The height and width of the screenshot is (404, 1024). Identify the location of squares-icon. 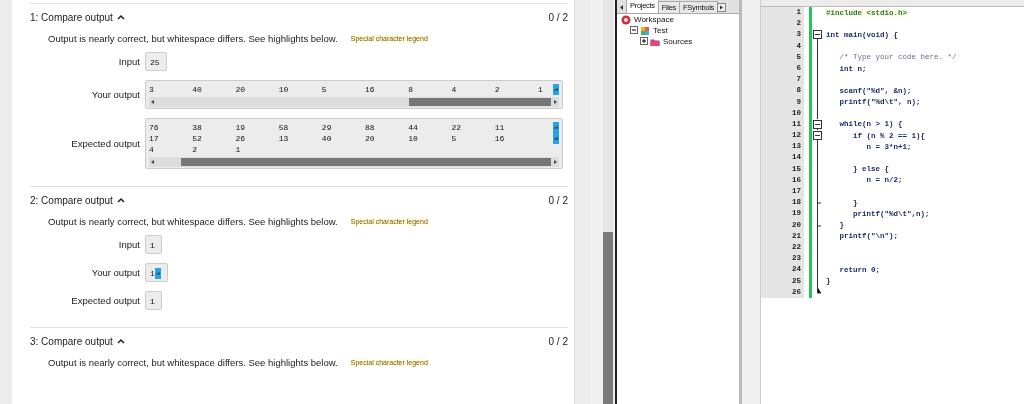
(645, 30).